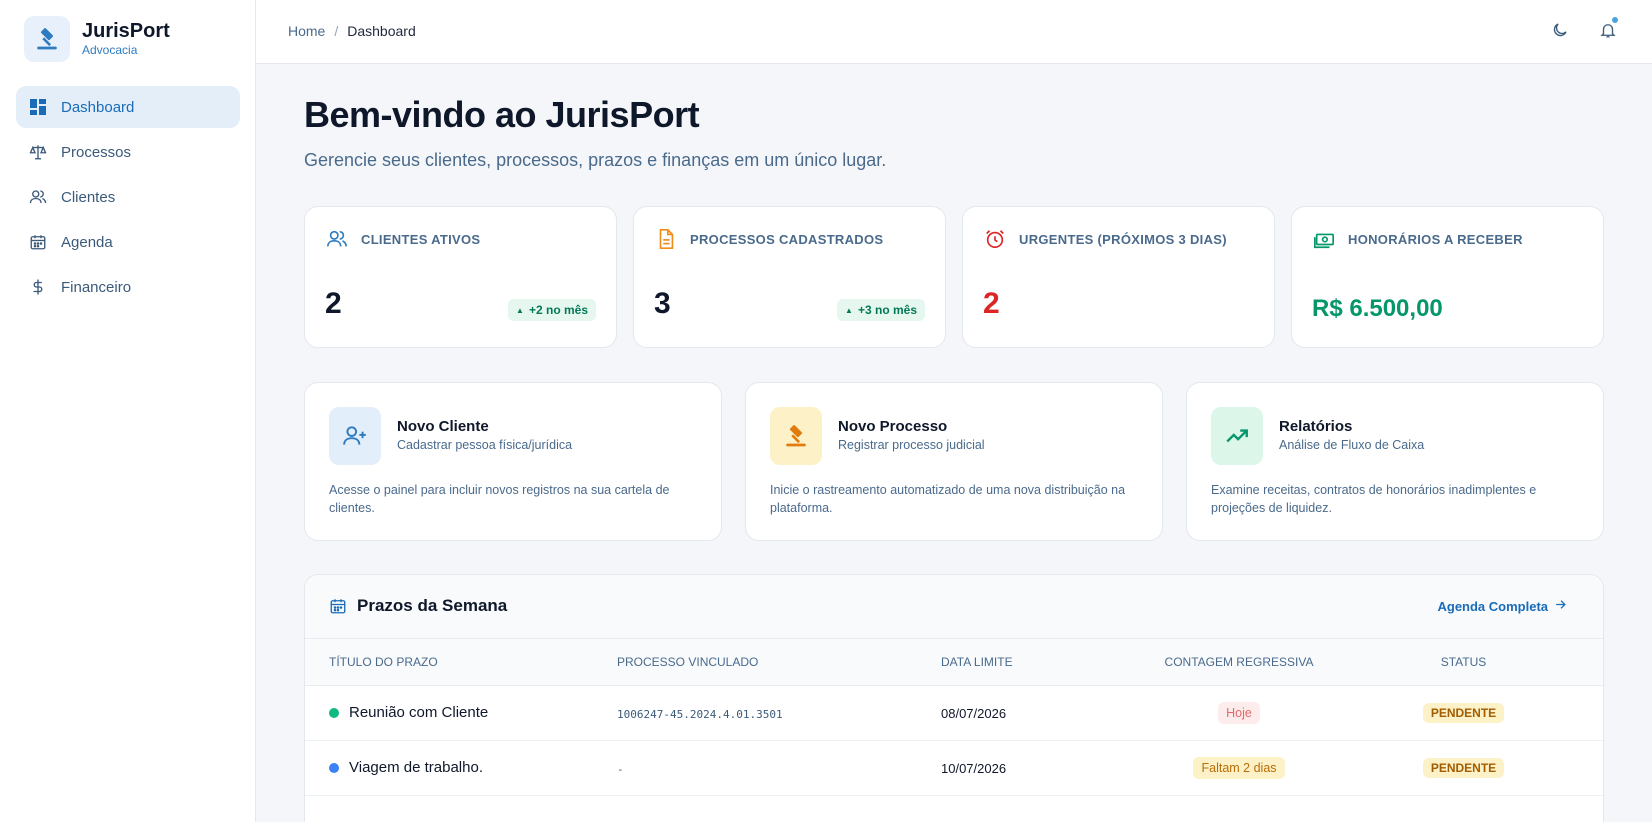 The image size is (1652, 822). Describe the element at coordinates (47, 39) in the screenshot. I see `gavel-logo-icon` at that location.